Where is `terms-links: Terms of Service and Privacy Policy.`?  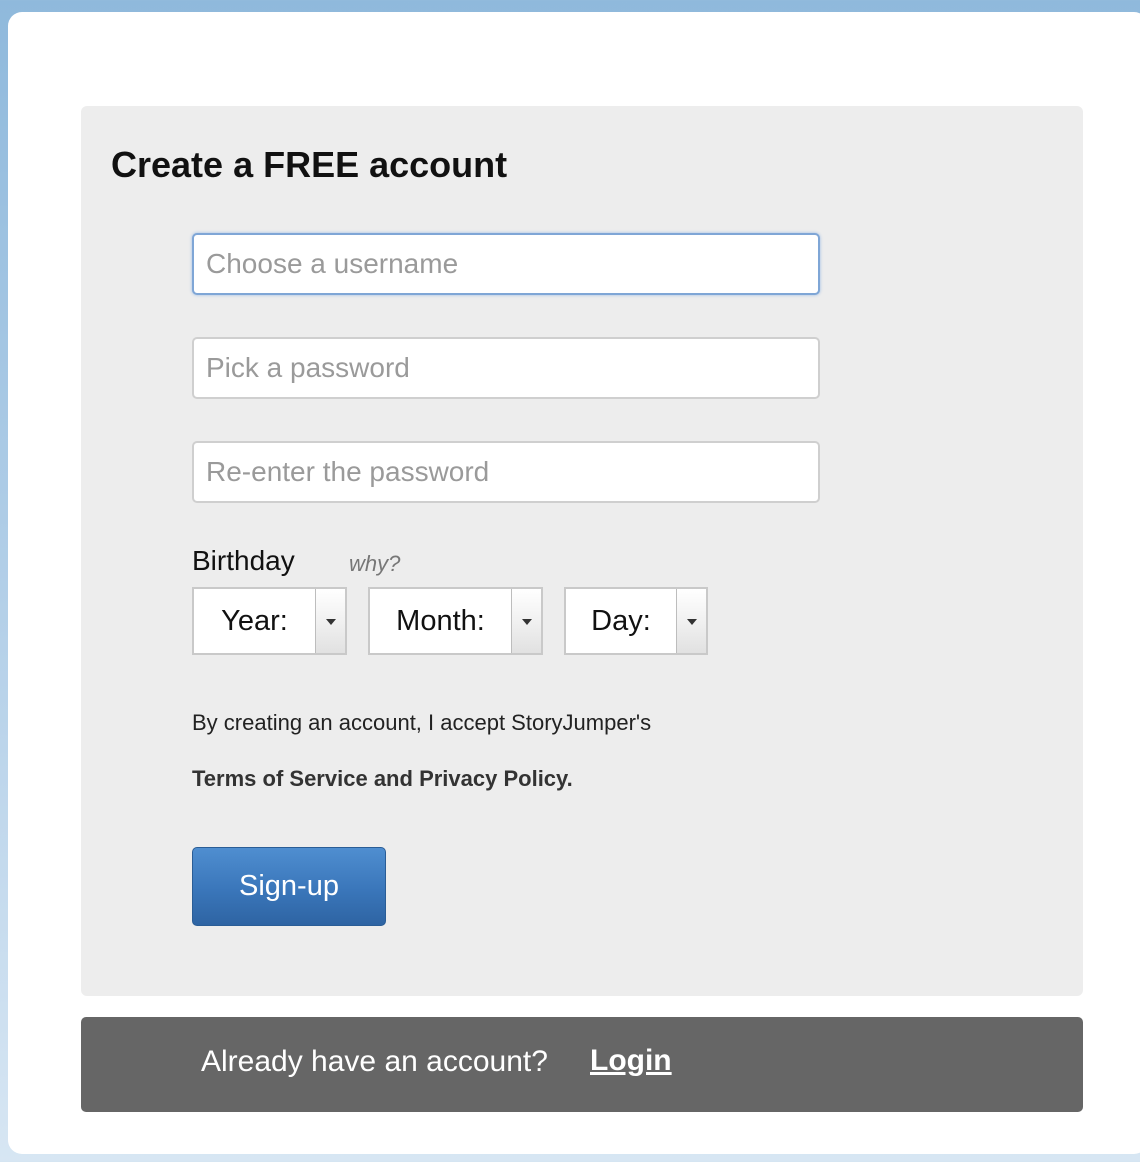 terms-links: Terms of Service and Privacy Policy. is located at coordinates (382, 779).